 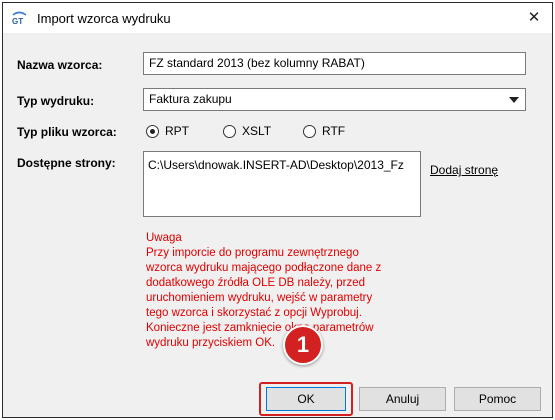 What do you see at coordinates (259, 298) in the screenshot?
I see `warning-line: uruchomieniem wydruku, wejść w parametry` at bounding box center [259, 298].